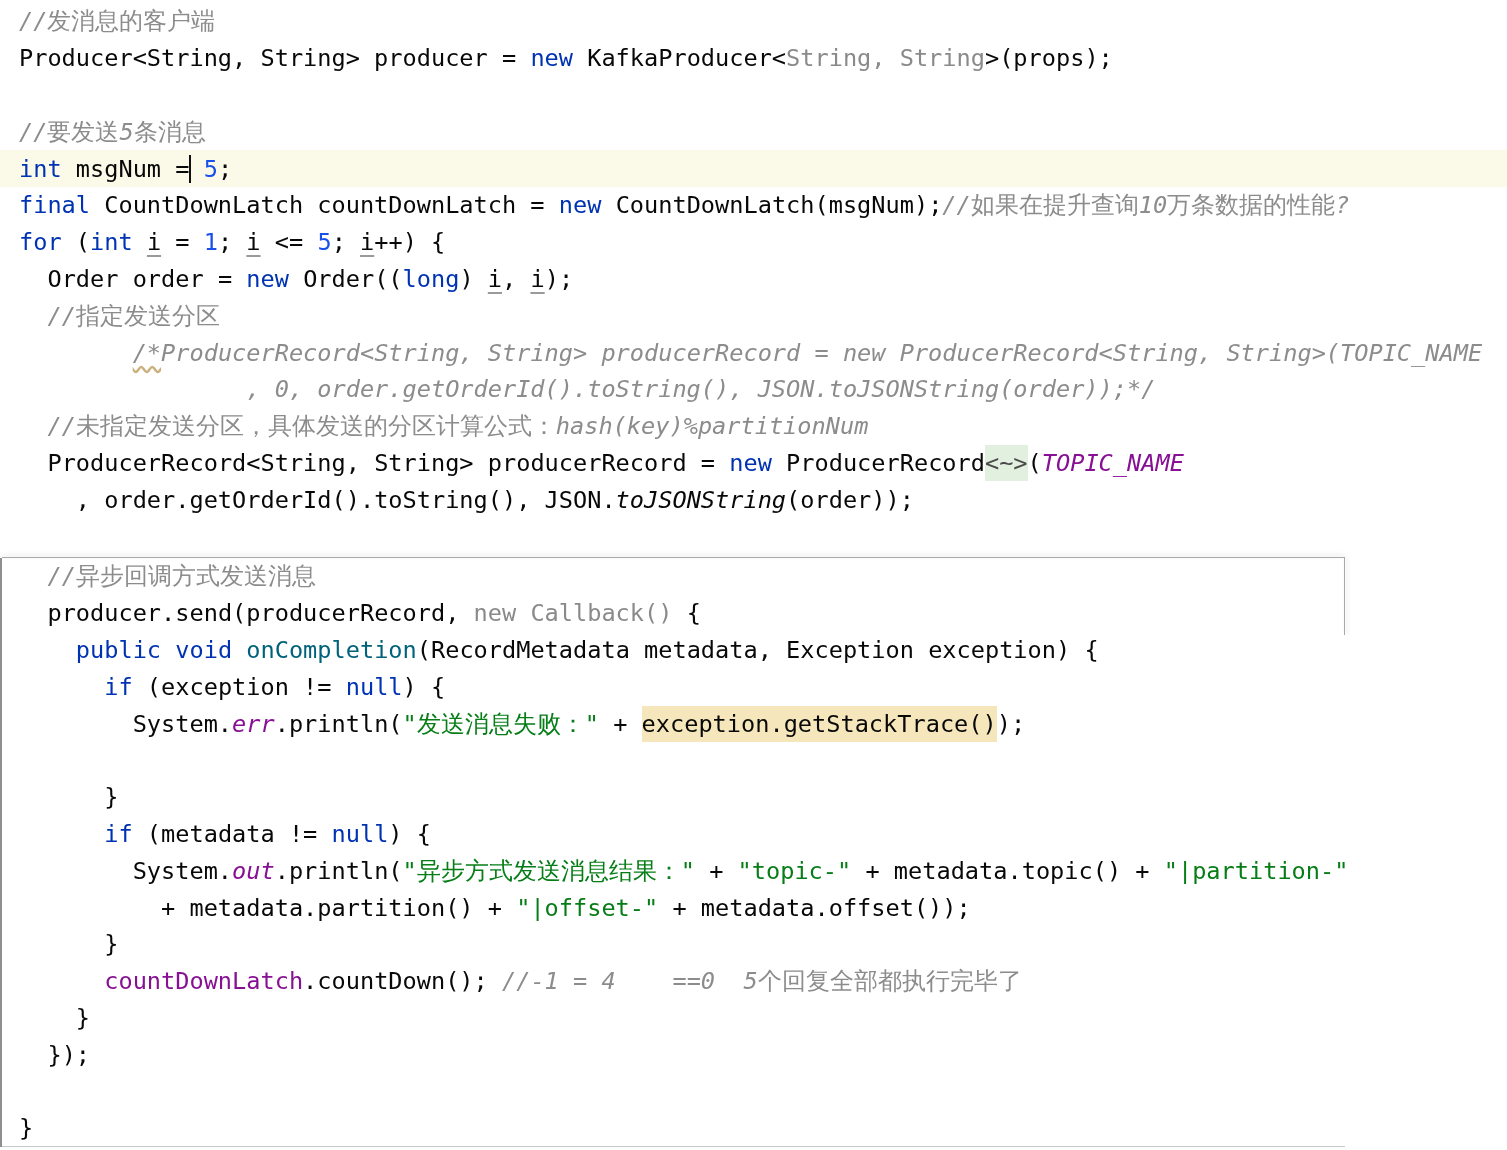  Describe the element at coordinates (126, 168) in the screenshot. I see `code-line: int msgNum = 5;` at that location.